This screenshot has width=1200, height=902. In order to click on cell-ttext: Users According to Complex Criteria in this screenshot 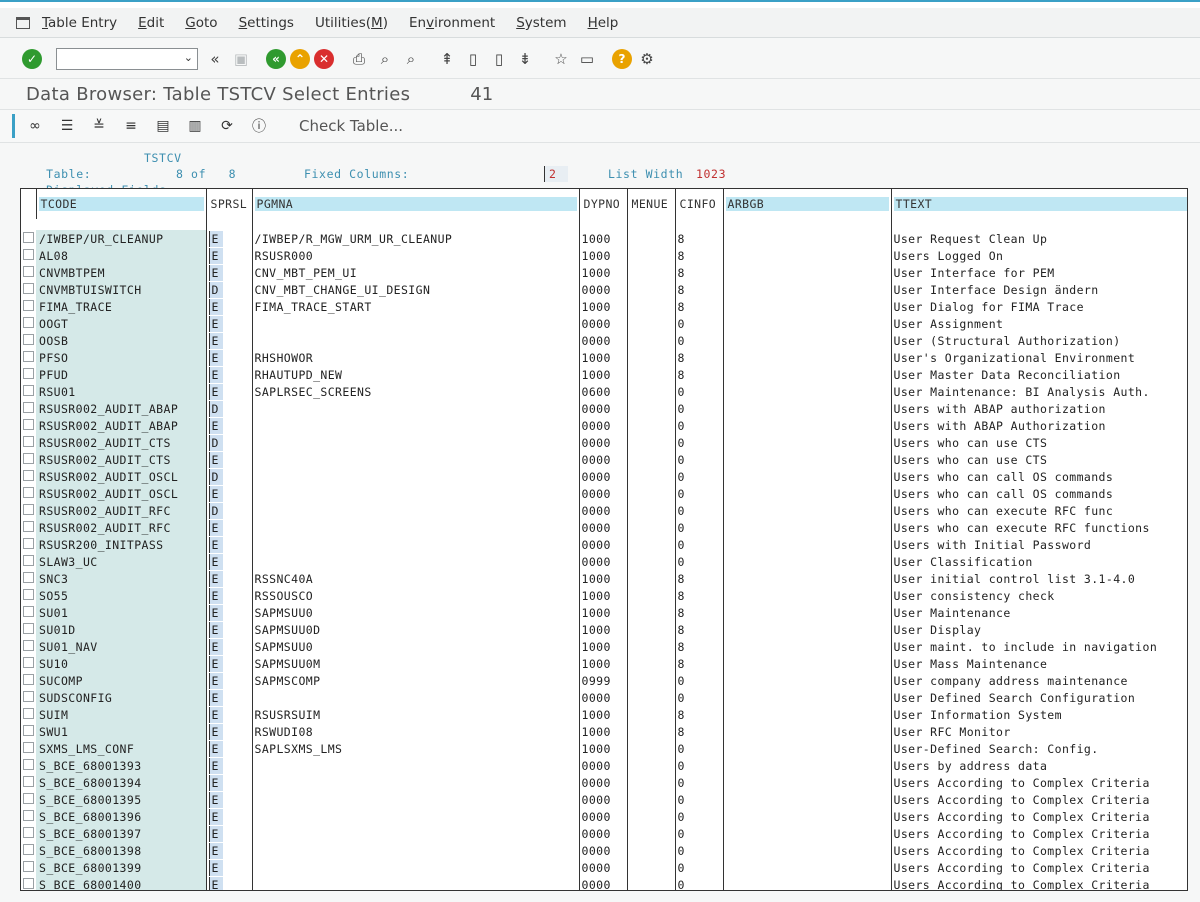, I will do `click(1039, 799)`.